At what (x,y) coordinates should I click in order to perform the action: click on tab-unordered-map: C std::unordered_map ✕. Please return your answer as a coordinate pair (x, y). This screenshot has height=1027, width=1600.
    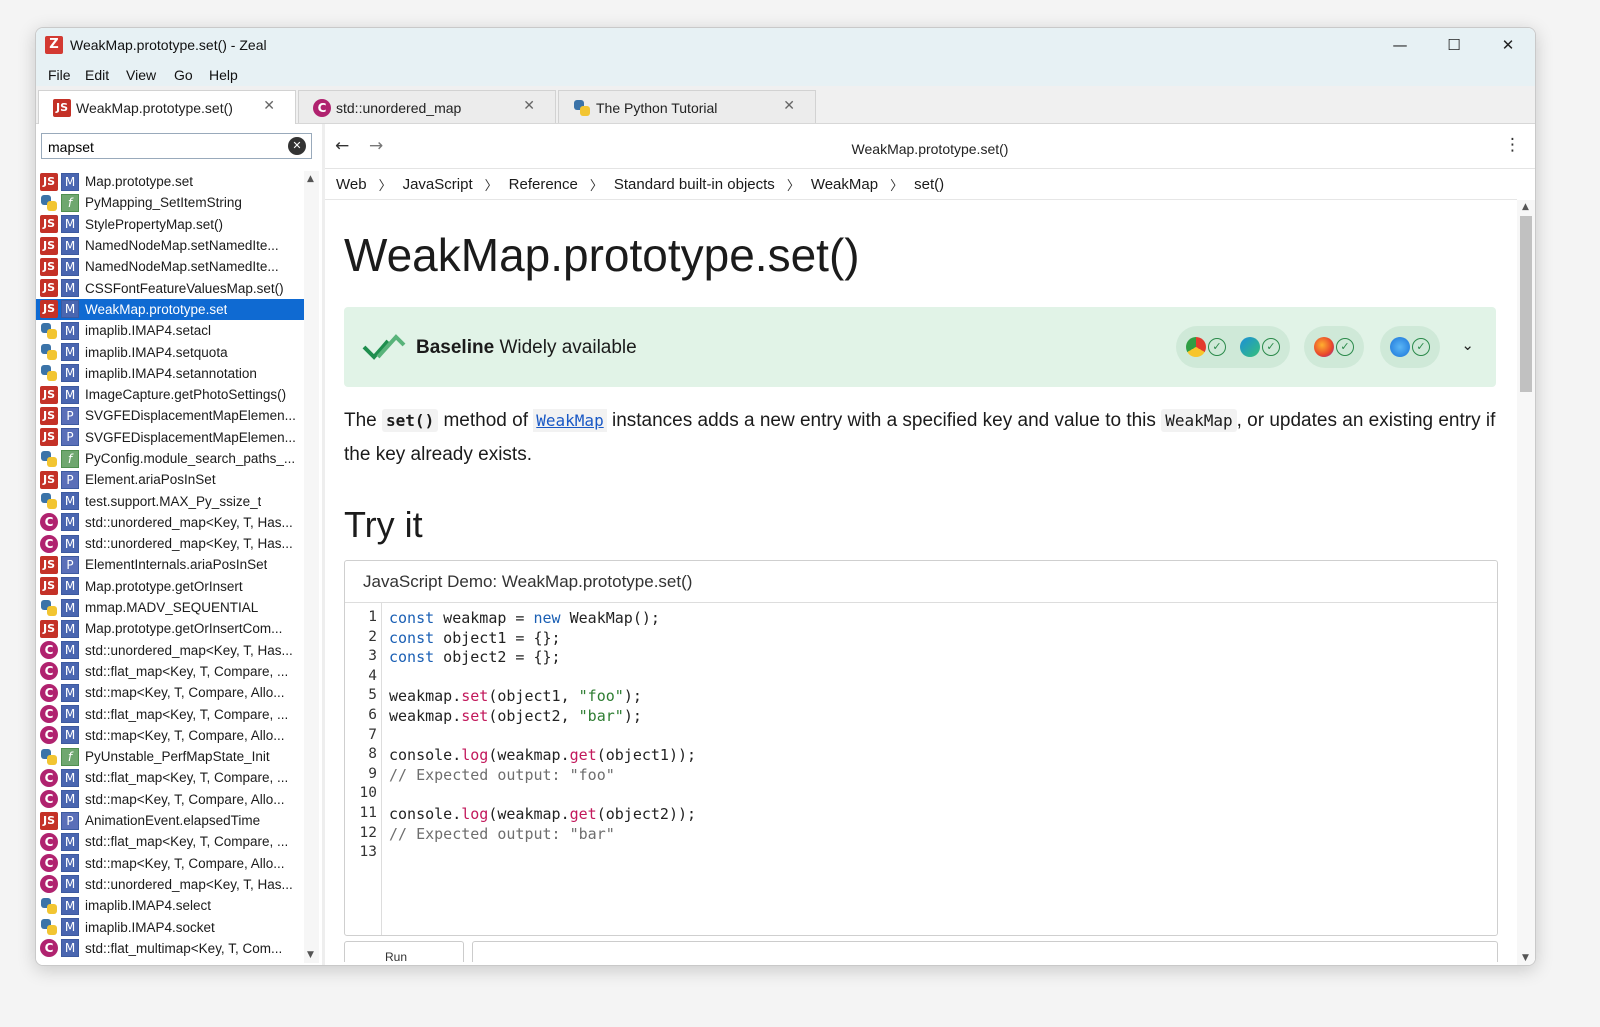
    Looking at the image, I should click on (427, 106).